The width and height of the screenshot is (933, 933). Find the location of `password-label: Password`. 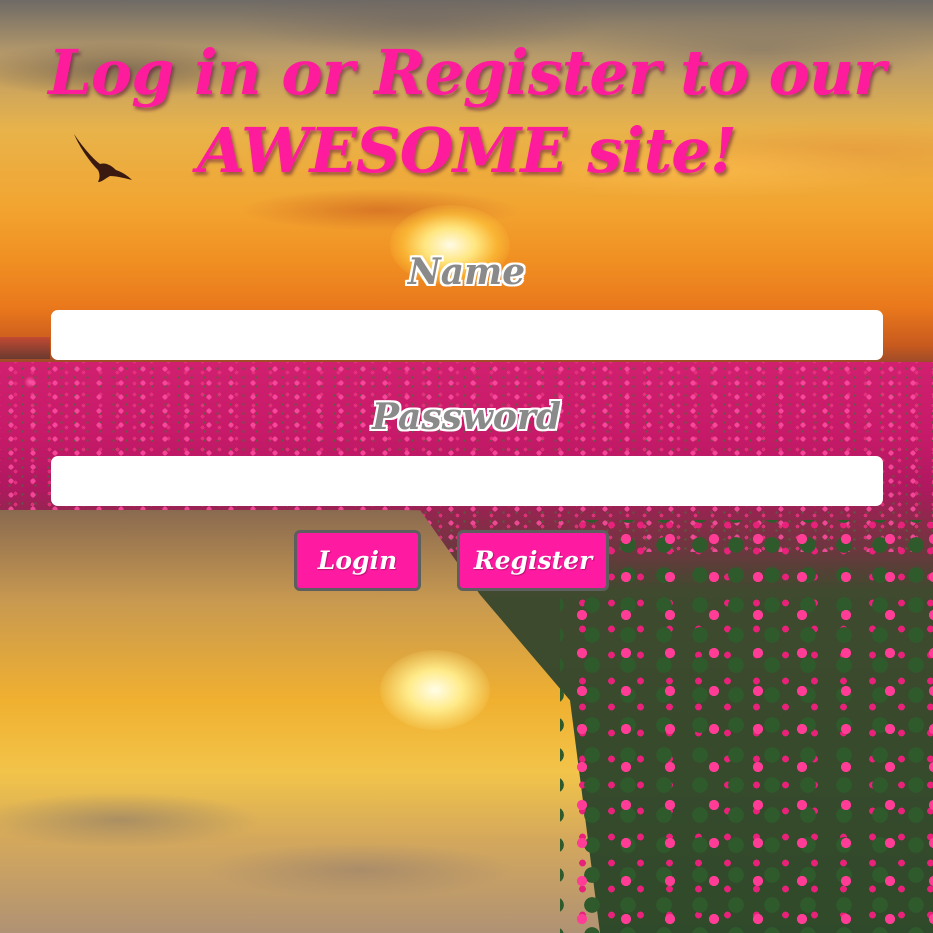

password-label: Password is located at coordinates (466, 417).